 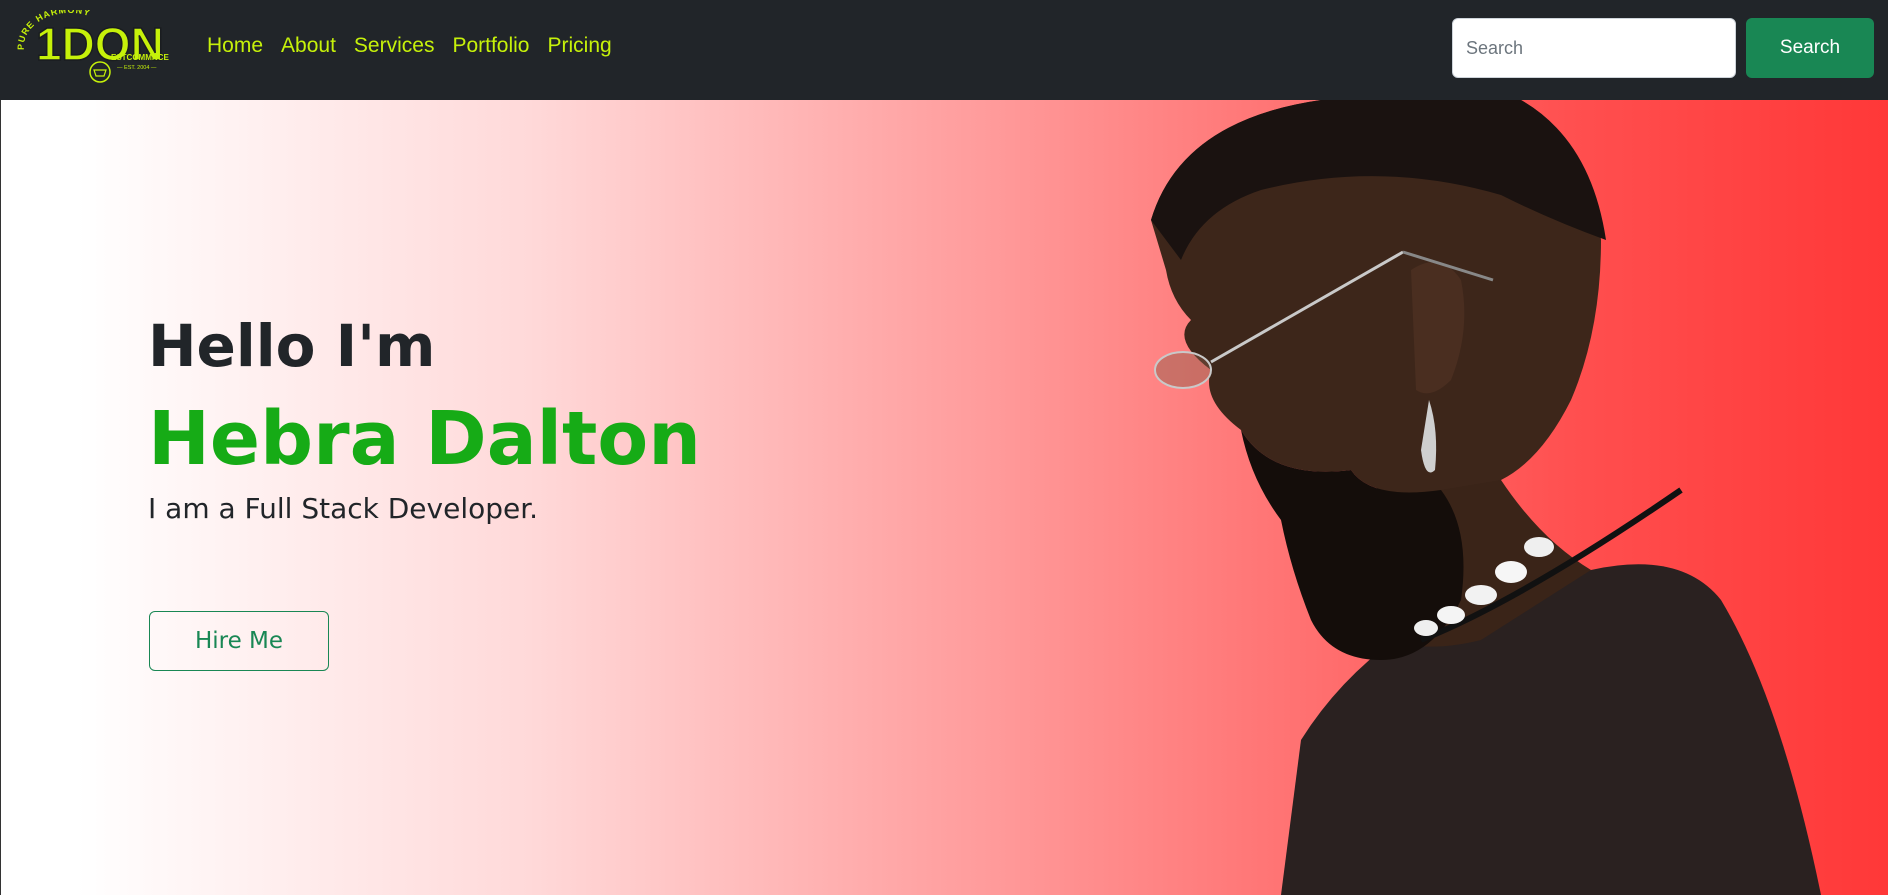 What do you see at coordinates (140, 57) in the screenshot?
I see `logo-tagline: ESTCOMMNCE` at bounding box center [140, 57].